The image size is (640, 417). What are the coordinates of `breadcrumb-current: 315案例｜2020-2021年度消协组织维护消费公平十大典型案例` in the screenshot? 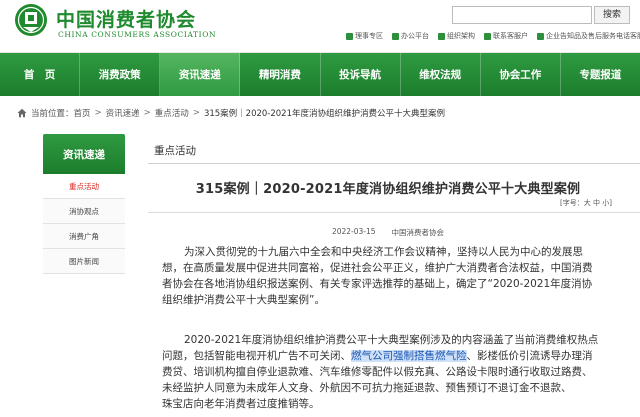 It's located at (324, 114).